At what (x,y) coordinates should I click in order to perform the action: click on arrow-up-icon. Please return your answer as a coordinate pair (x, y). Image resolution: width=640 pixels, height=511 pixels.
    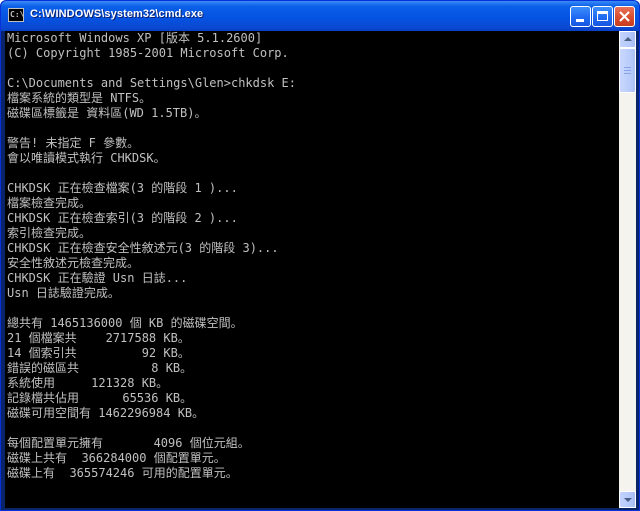
    Looking at the image, I should click on (628, 39).